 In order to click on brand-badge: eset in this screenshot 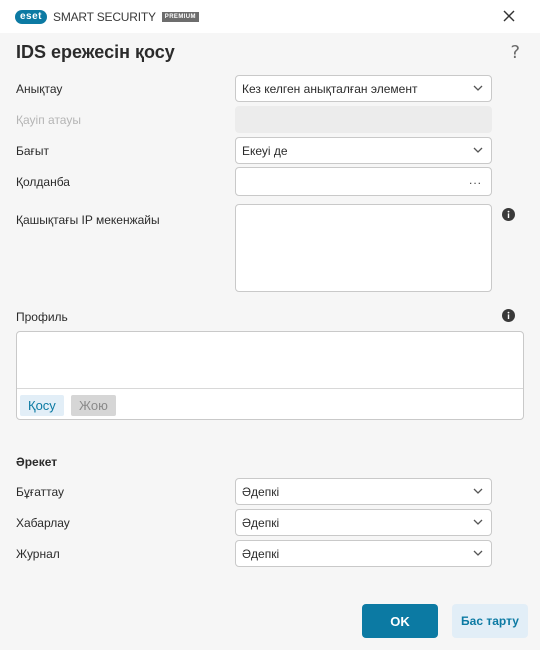, I will do `click(31, 17)`.